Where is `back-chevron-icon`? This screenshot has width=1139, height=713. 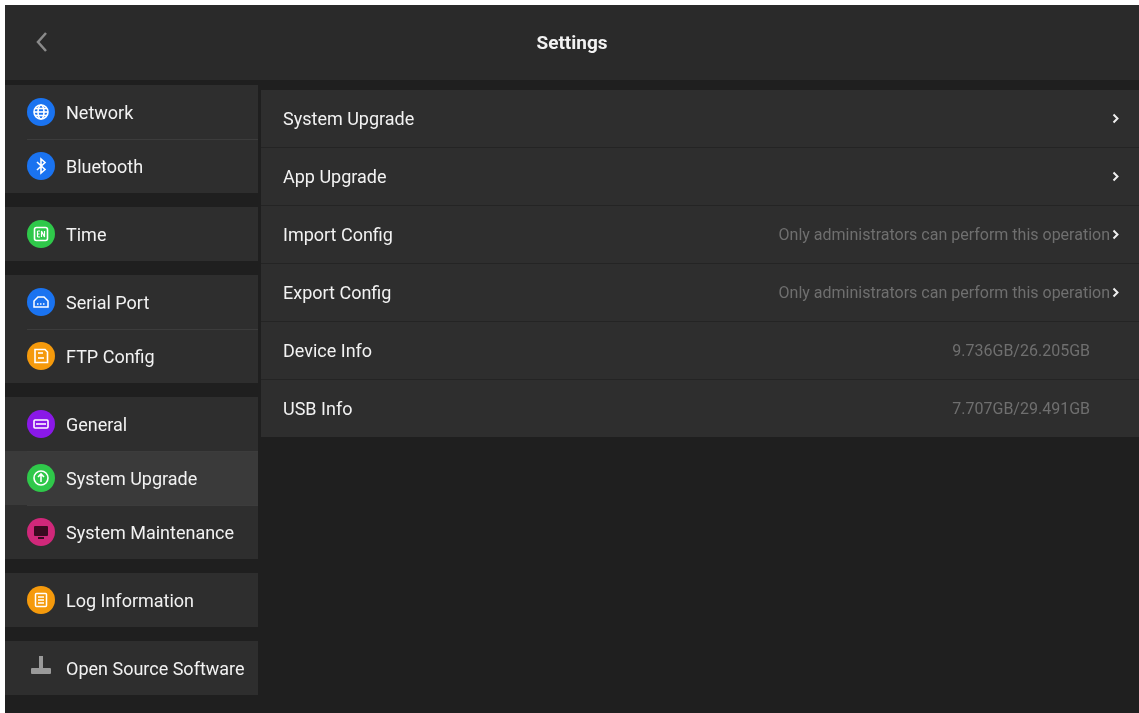
back-chevron-icon is located at coordinates (42, 42).